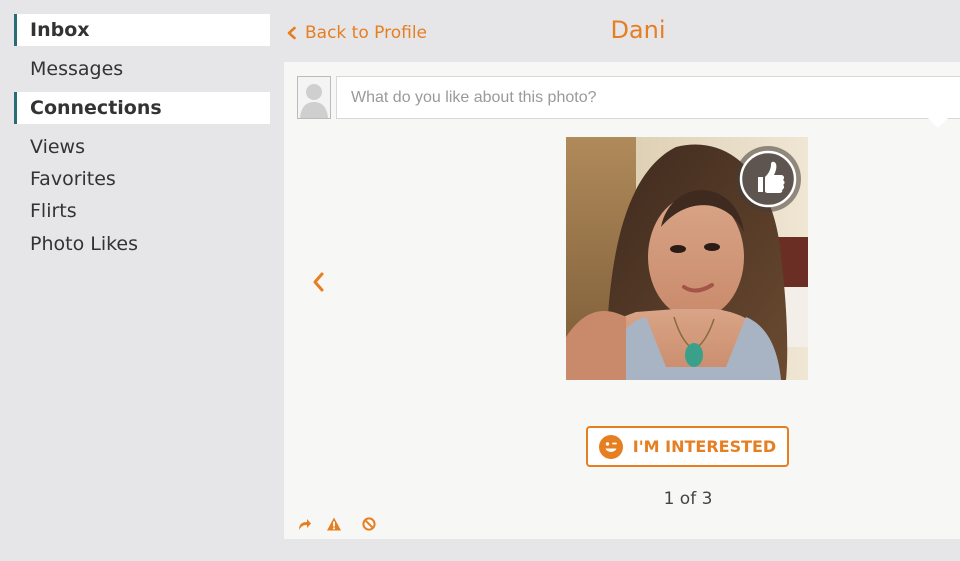 The width and height of the screenshot is (960, 561). Describe the element at coordinates (142, 69) in the screenshot. I see `sidebar-item-messages: Messages` at that location.